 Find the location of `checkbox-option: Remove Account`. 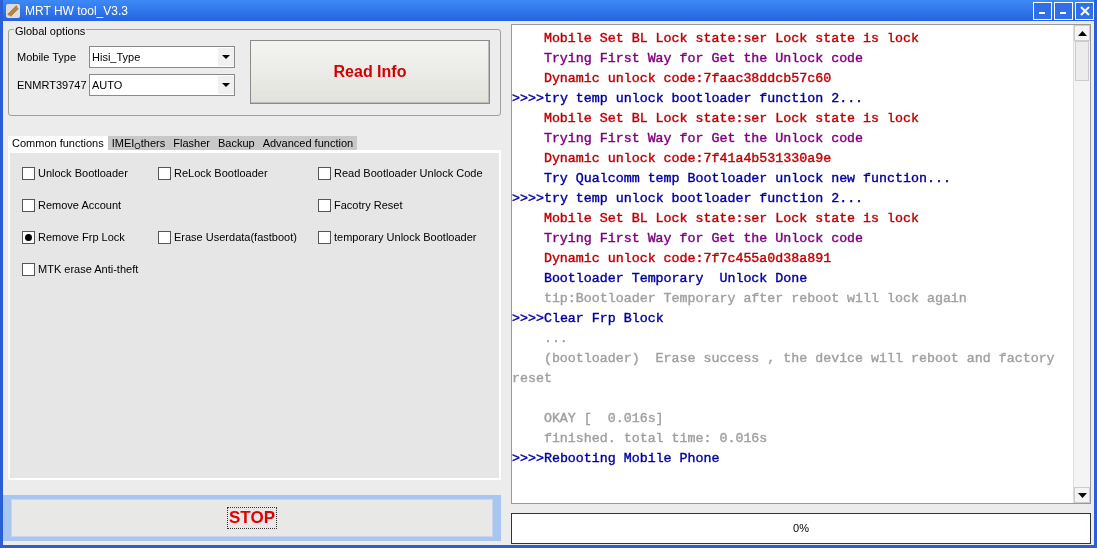

checkbox-option: Remove Account is located at coordinates (72, 205).